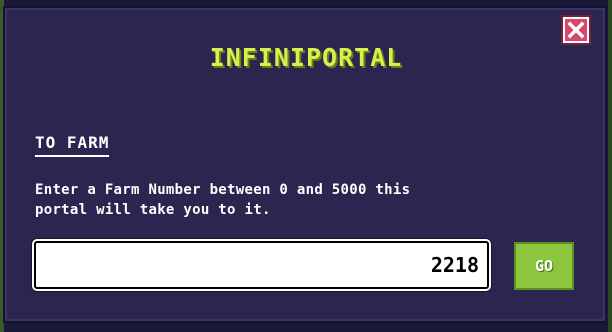 The width and height of the screenshot is (612, 332). Describe the element at coordinates (306, 57) in the screenshot. I see `dialog-title: INFINIPORTAL` at that location.